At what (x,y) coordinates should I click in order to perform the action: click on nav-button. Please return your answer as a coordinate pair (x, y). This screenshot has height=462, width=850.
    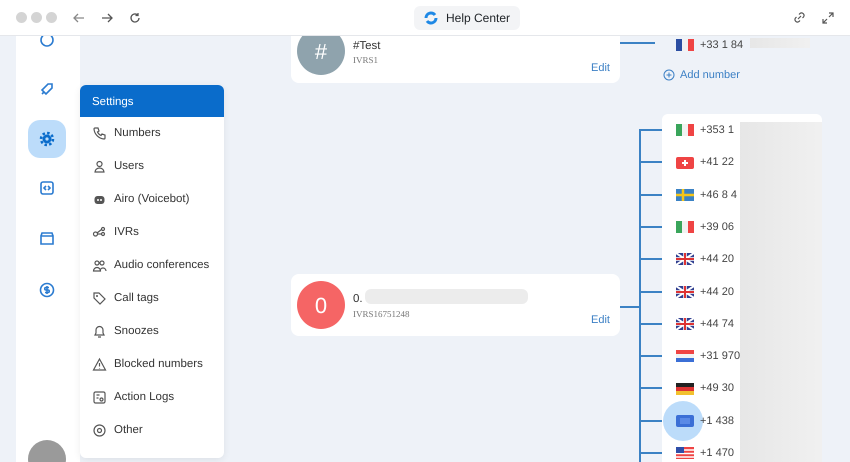
    Looking at the image, I should click on (47, 139).